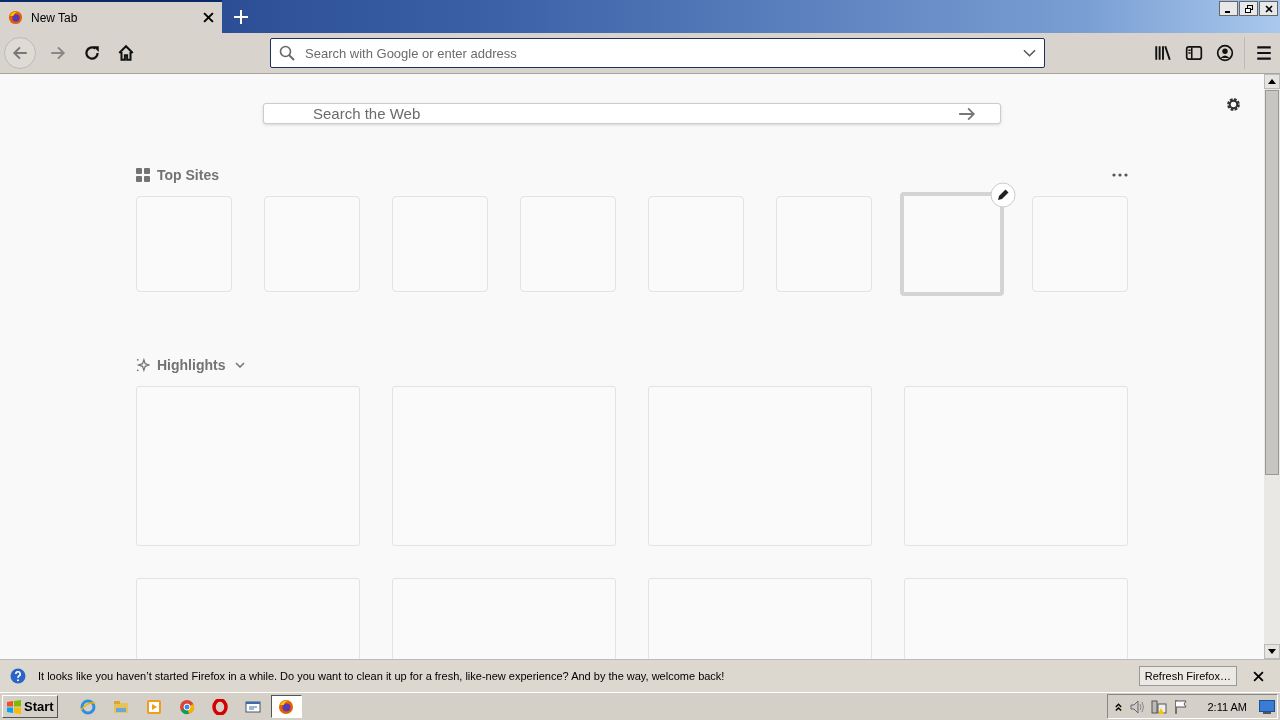  I want to click on play-icon, so click(154, 706).